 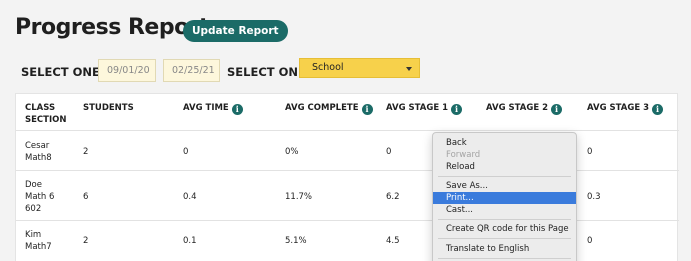 I want to click on header-avg-stage-2: AVG STAGE 2i, so click(x=524, y=108).